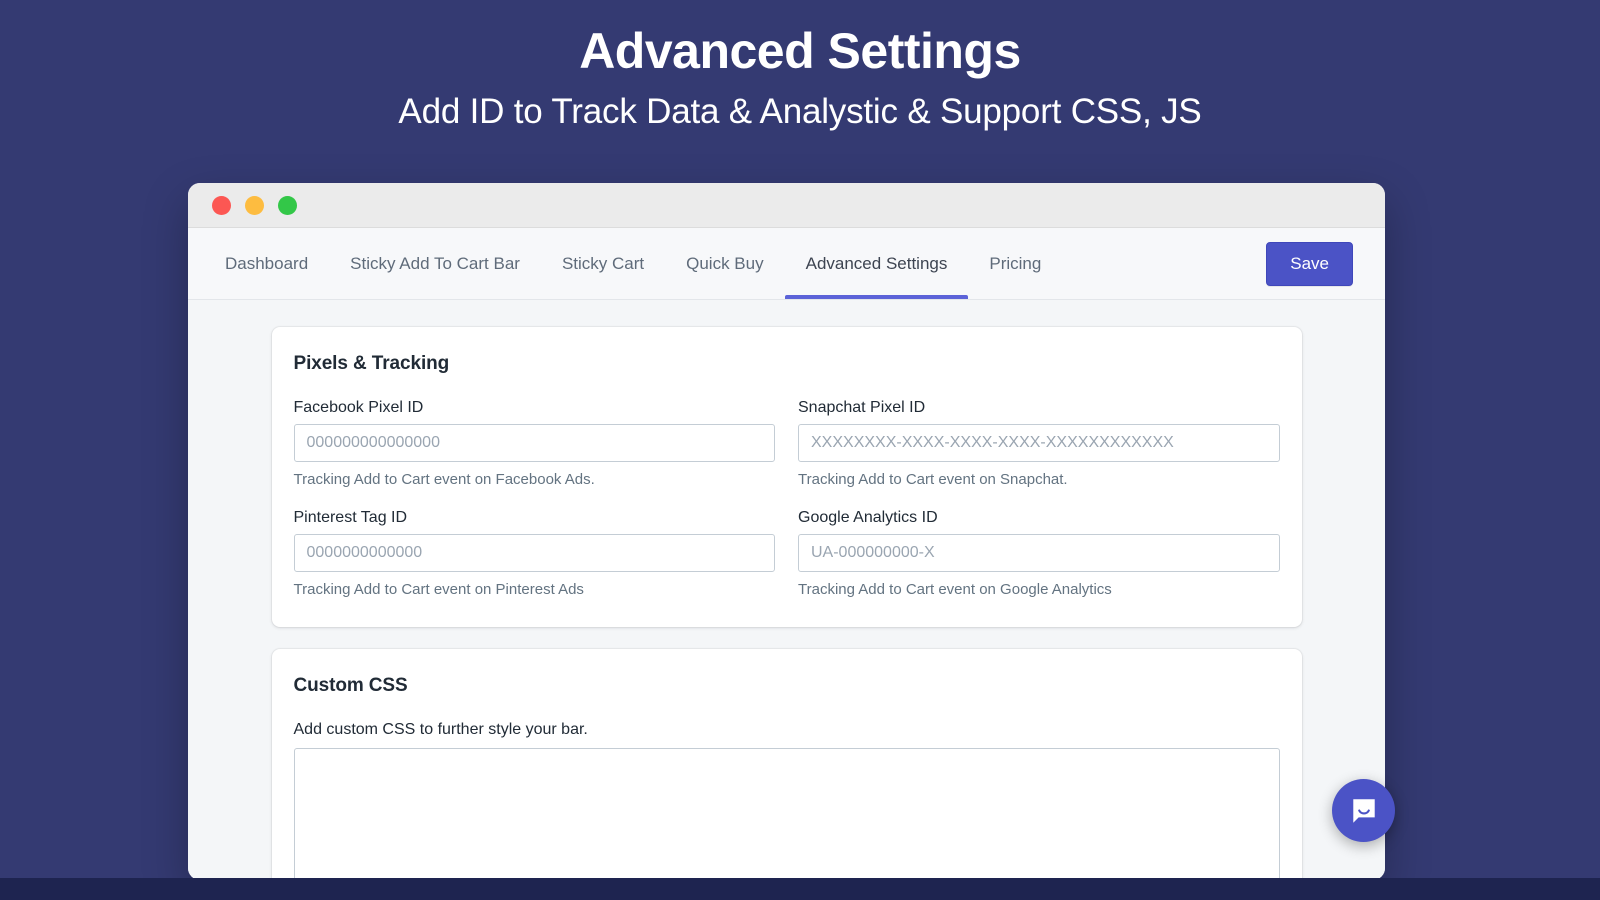 The width and height of the screenshot is (1600, 900). I want to click on navbar-actions: Save, so click(1317, 263).